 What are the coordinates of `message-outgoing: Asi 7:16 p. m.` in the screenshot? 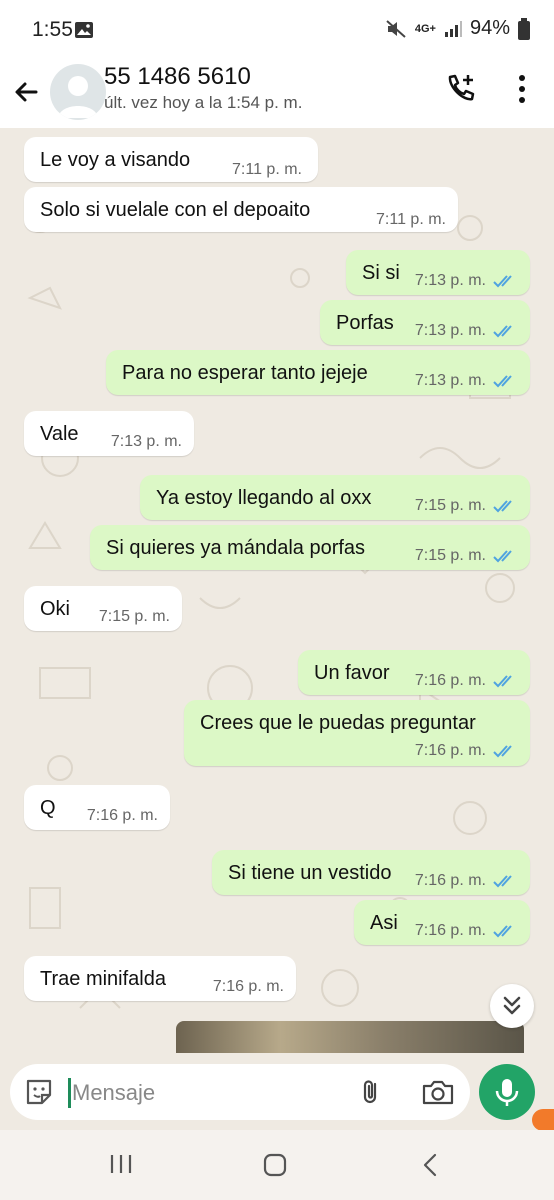 It's located at (442, 922).